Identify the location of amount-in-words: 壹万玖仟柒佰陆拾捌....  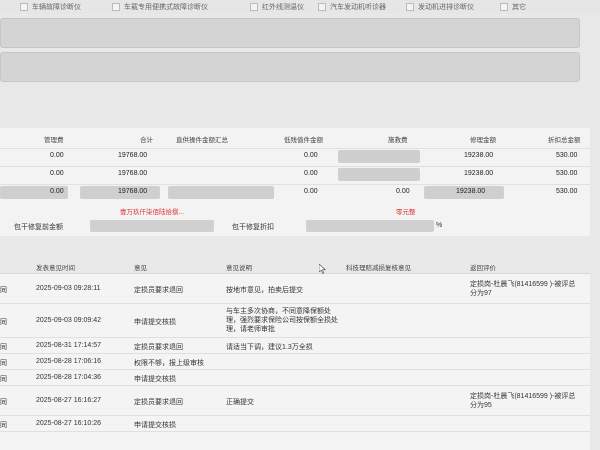
(152, 212).